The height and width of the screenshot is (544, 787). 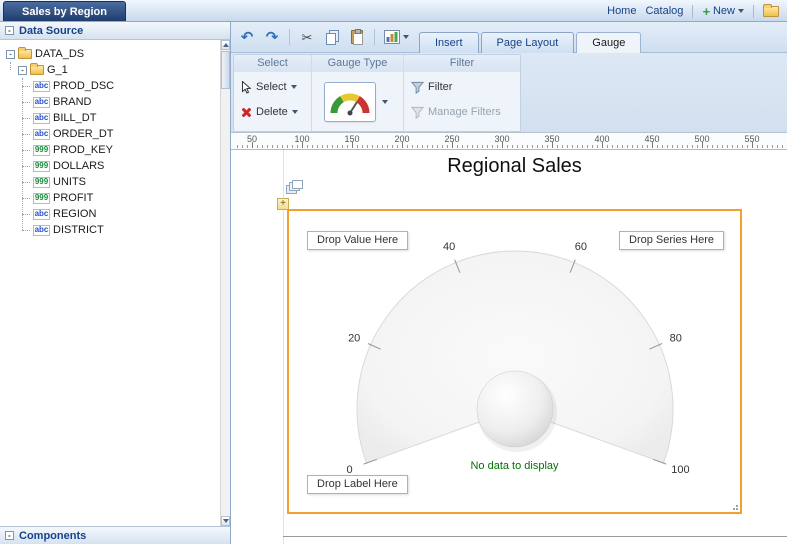 I want to click on gauge-type-dropdown, so click(x=384, y=102).